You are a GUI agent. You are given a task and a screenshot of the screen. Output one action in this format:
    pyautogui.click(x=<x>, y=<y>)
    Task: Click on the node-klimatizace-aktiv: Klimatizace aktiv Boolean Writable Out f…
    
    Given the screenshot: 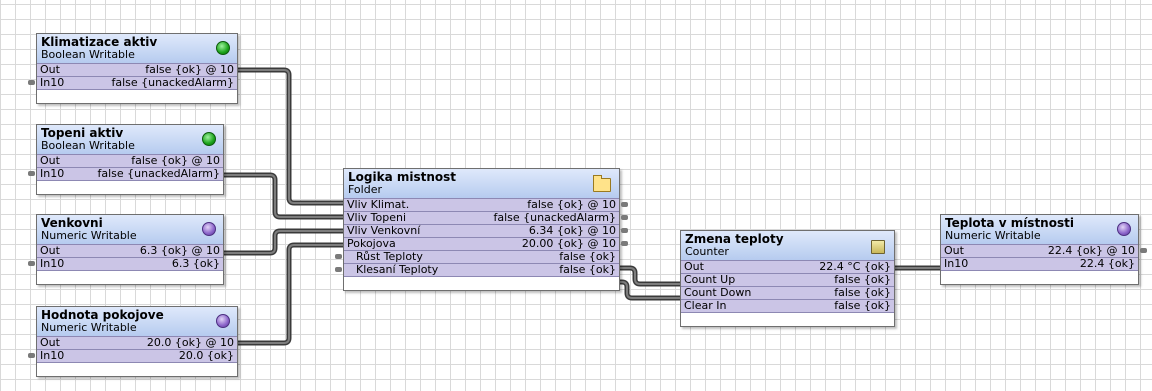 What is the action you would take?
    pyautogui.click(x=133, y=68)
    